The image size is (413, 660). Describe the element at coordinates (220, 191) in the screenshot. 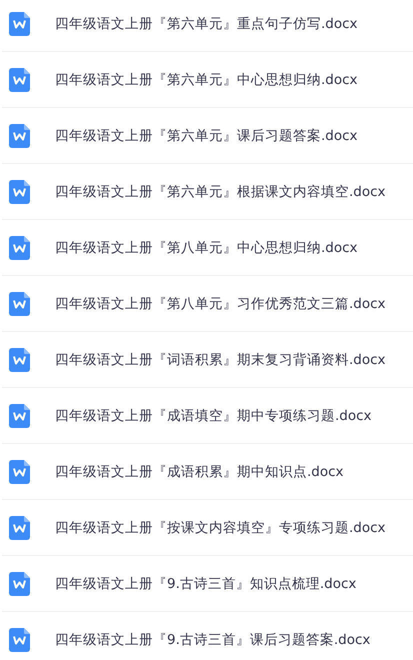

I see `file-name: 四年级语文上册『第六单元』根据课文内容填空.docx` at that location.